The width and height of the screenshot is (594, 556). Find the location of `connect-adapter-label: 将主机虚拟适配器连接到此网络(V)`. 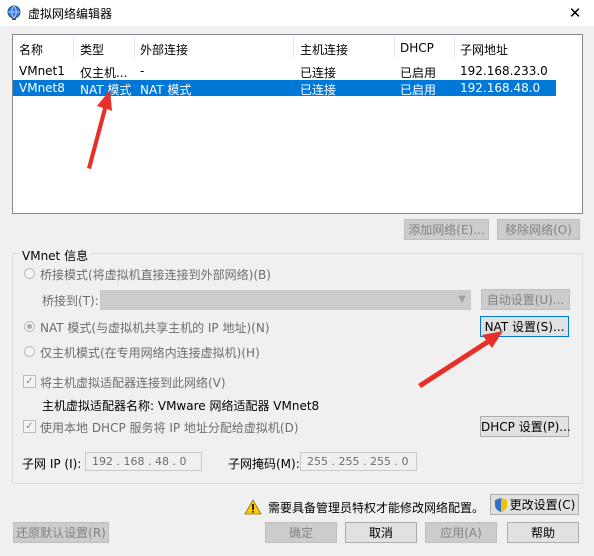

connect-adapter-label: 将主机虚拟适配器连接到此网络(V) is located at coordinates (133, 383).